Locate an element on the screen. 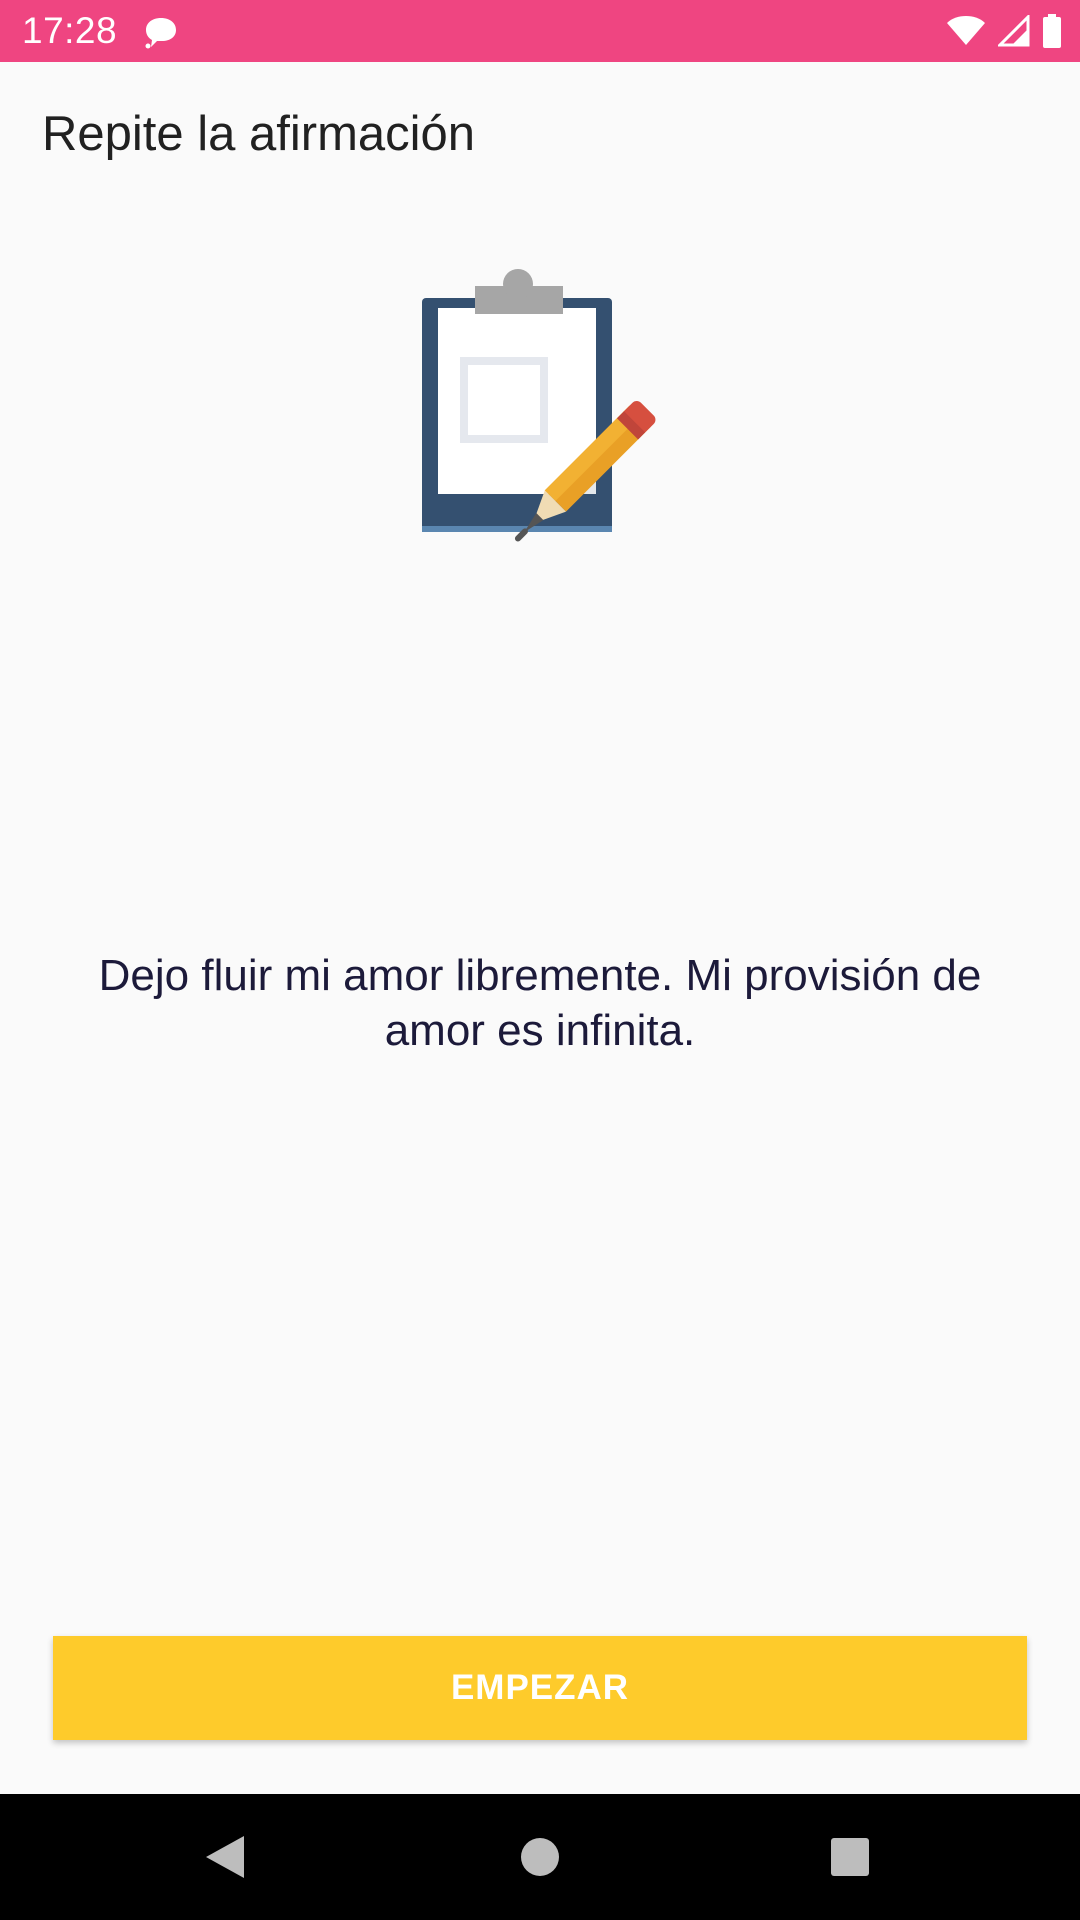 The image size is (1080, 1920). start-button: EMPEZAR is located at coordinates (540, 1688).